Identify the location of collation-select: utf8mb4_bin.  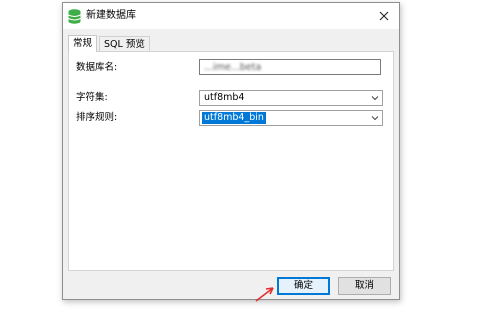
(291, 118).